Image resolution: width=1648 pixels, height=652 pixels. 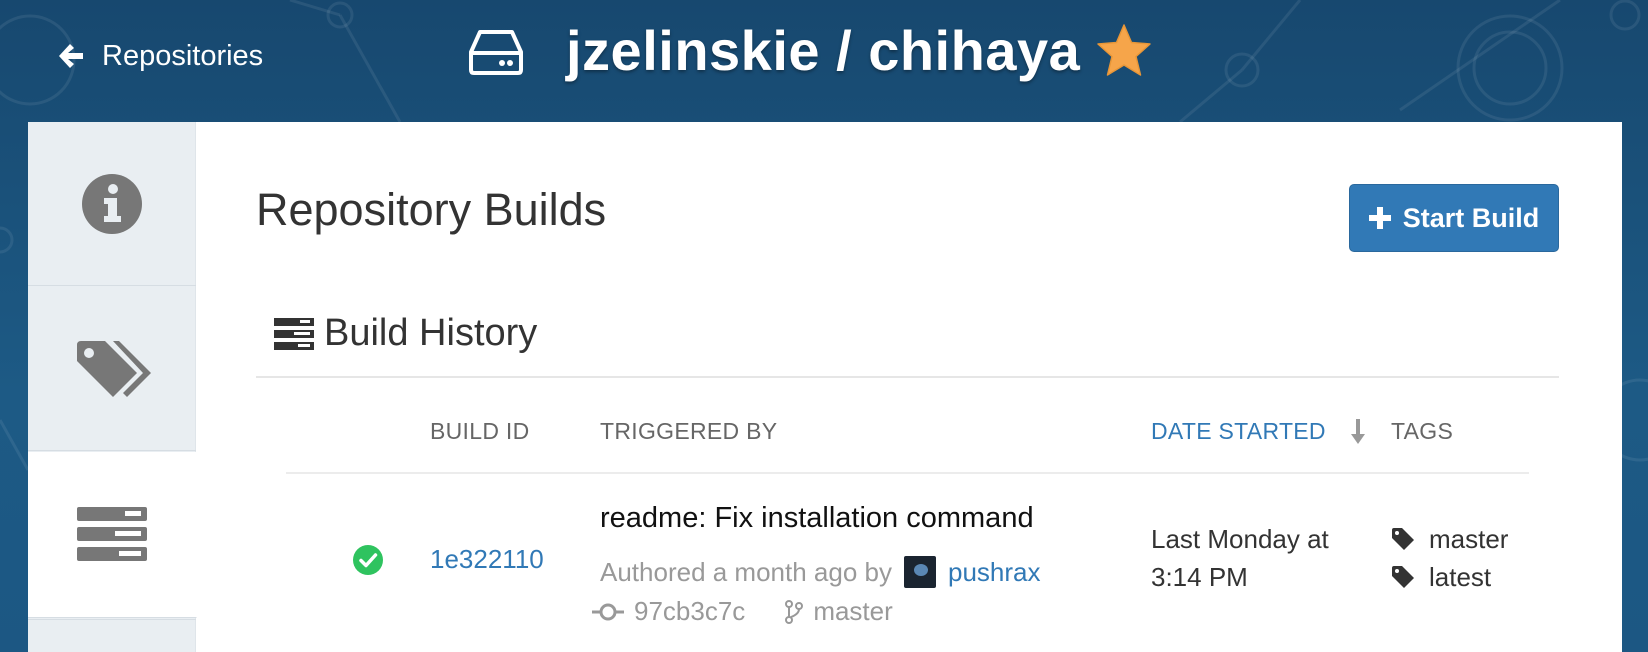 I want to click on tags-cell: master latest, so click(x=1449, y=558).